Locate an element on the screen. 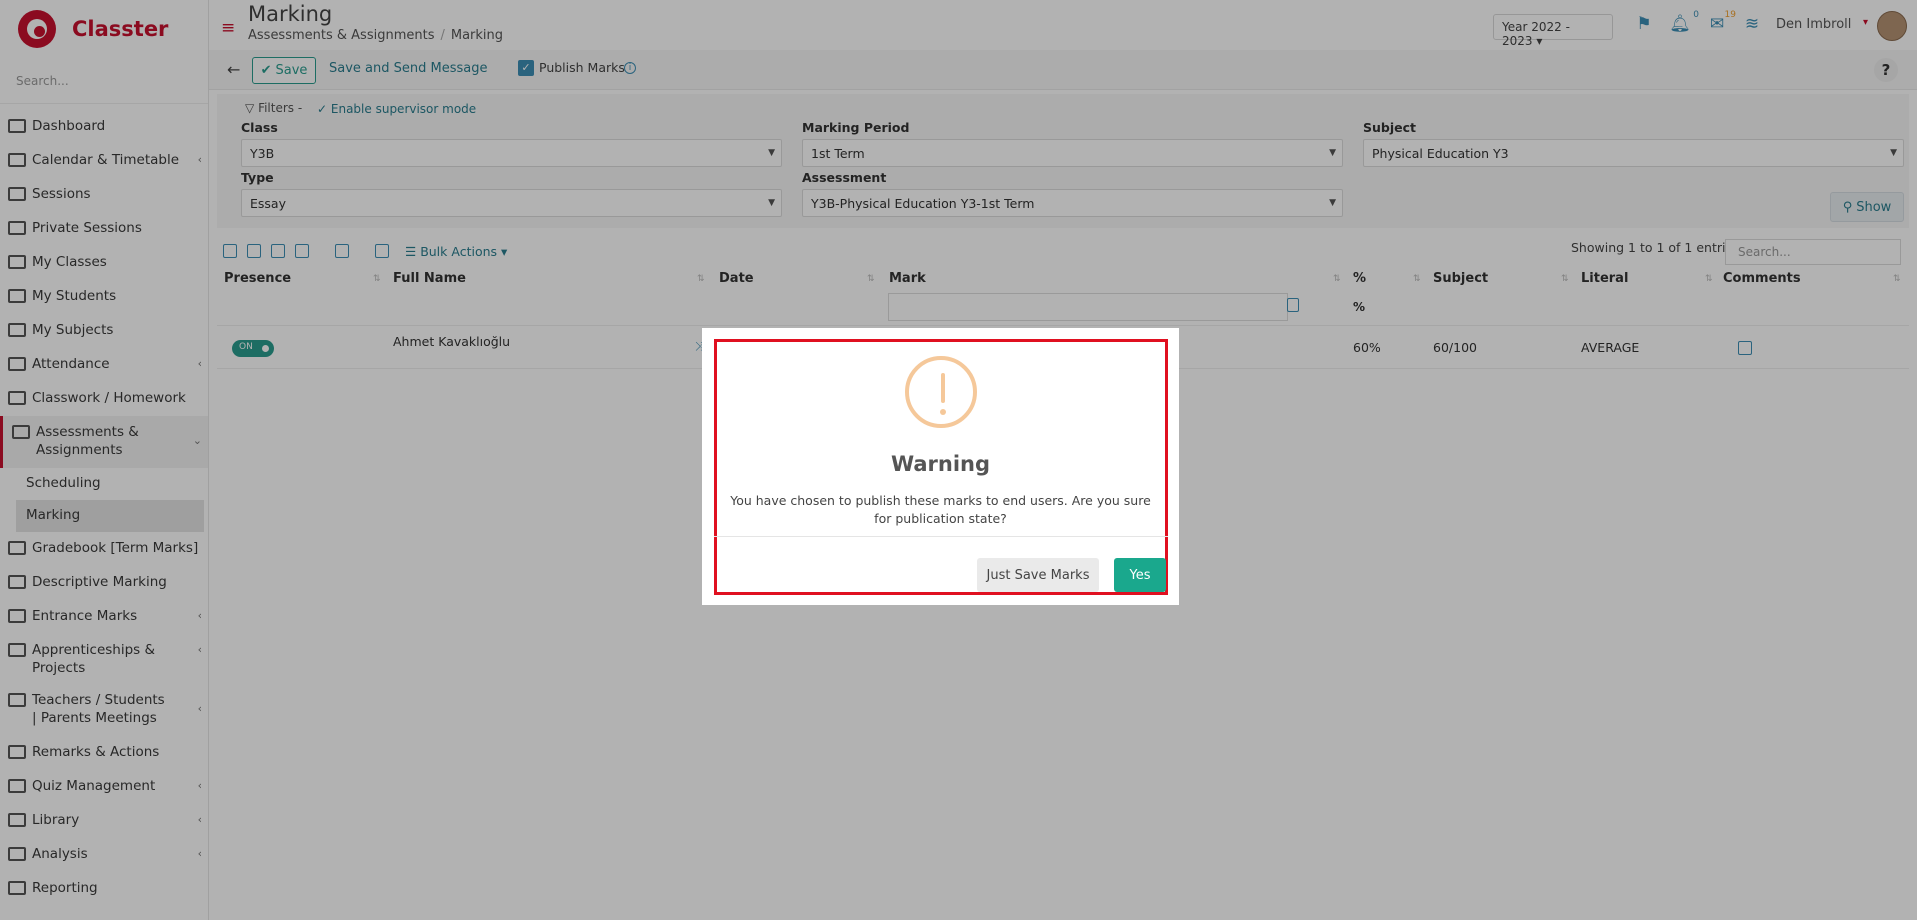  just-save-marks-button: Just Save Marks is located at coordinates (1038, 575).